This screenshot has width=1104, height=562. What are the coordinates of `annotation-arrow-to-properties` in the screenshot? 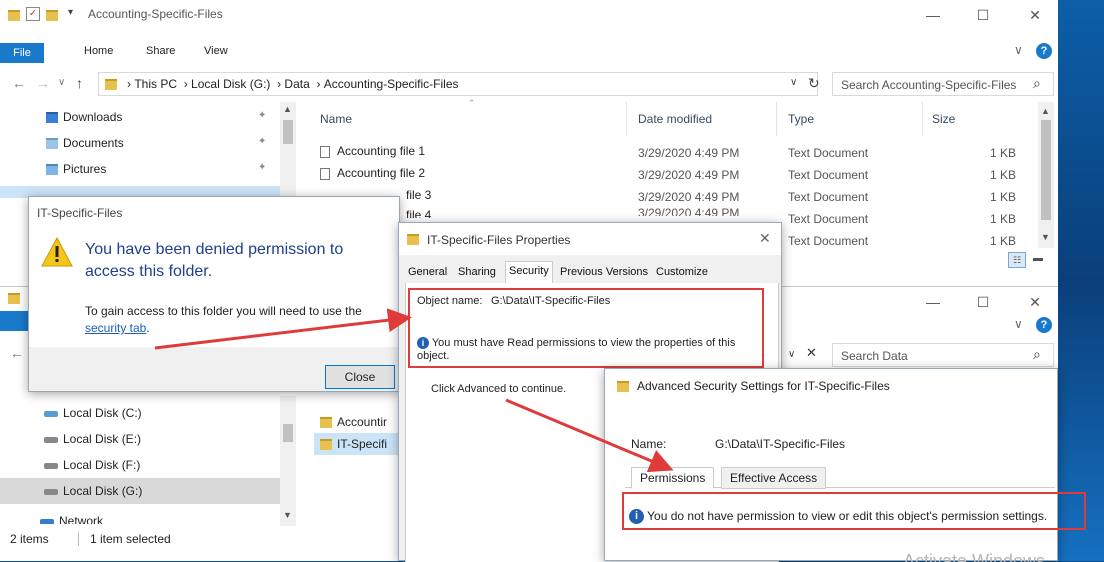 It's located at (283, 329).